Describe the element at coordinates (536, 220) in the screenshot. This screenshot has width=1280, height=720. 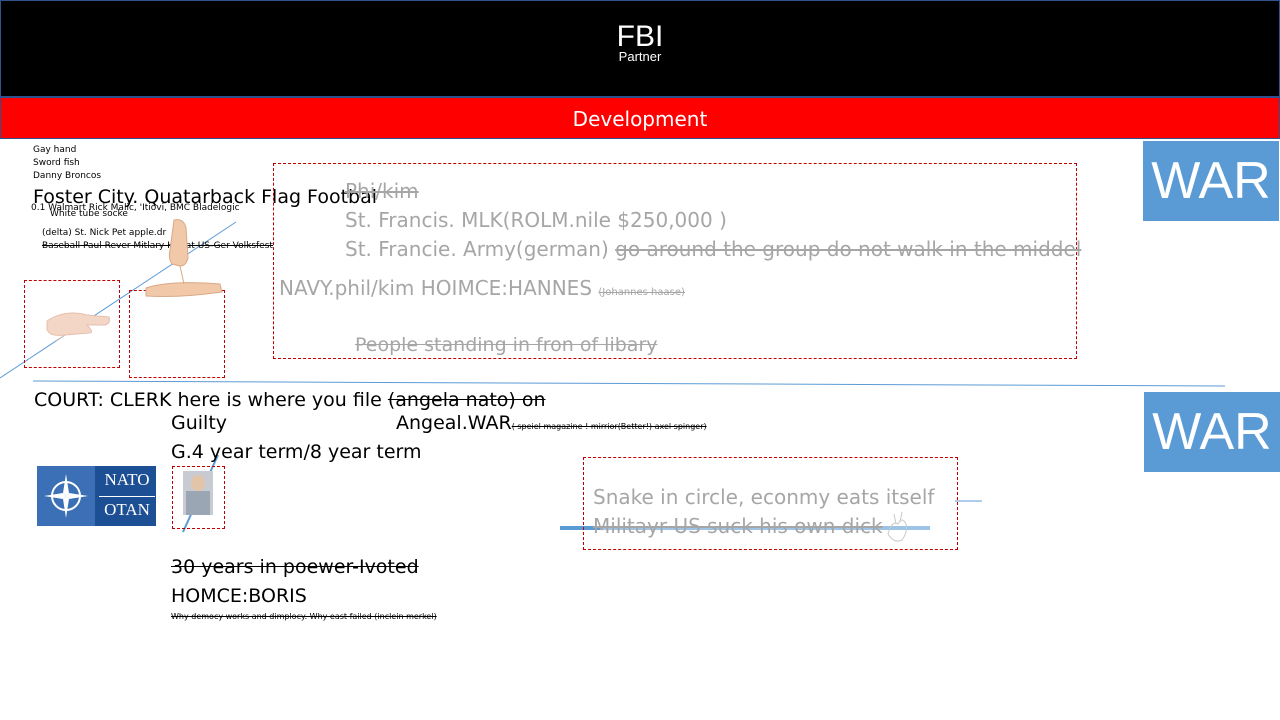
I see `st-francis-mlk-text: St. Francis. MLK(ROLM.nile $250,000 )` at that location.